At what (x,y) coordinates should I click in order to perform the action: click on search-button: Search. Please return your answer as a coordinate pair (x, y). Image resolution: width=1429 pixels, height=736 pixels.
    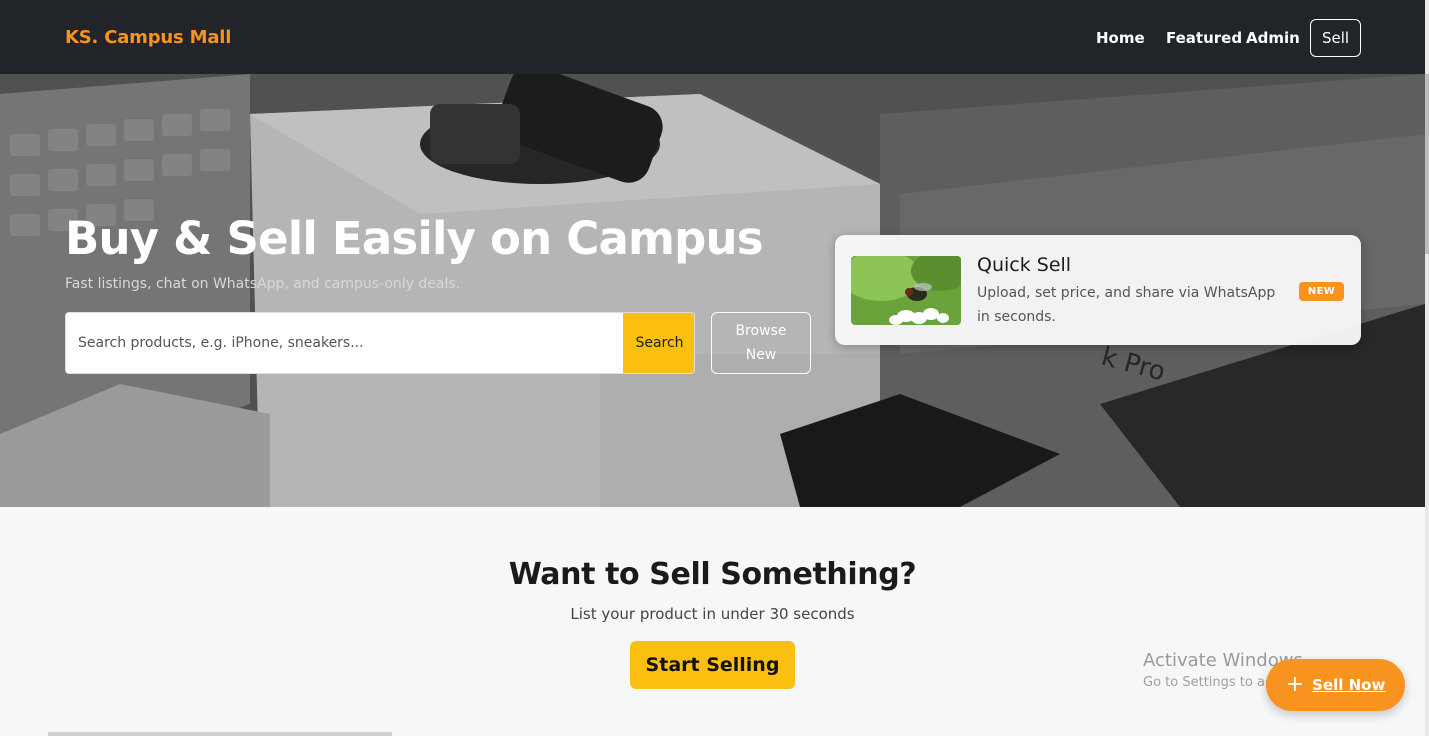
    Looking at the image, I should click on (658, 343).